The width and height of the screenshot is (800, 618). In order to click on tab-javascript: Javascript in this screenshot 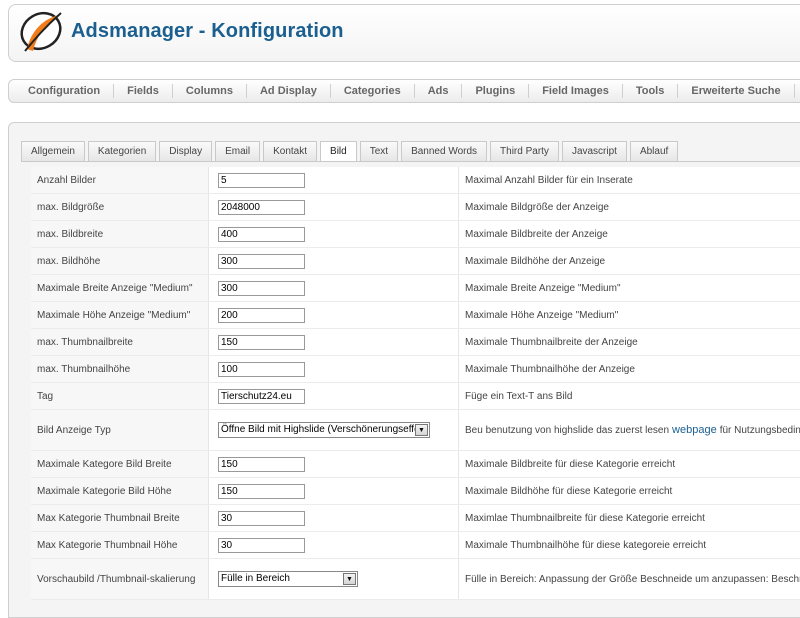, I will do `click(594, 151)`.